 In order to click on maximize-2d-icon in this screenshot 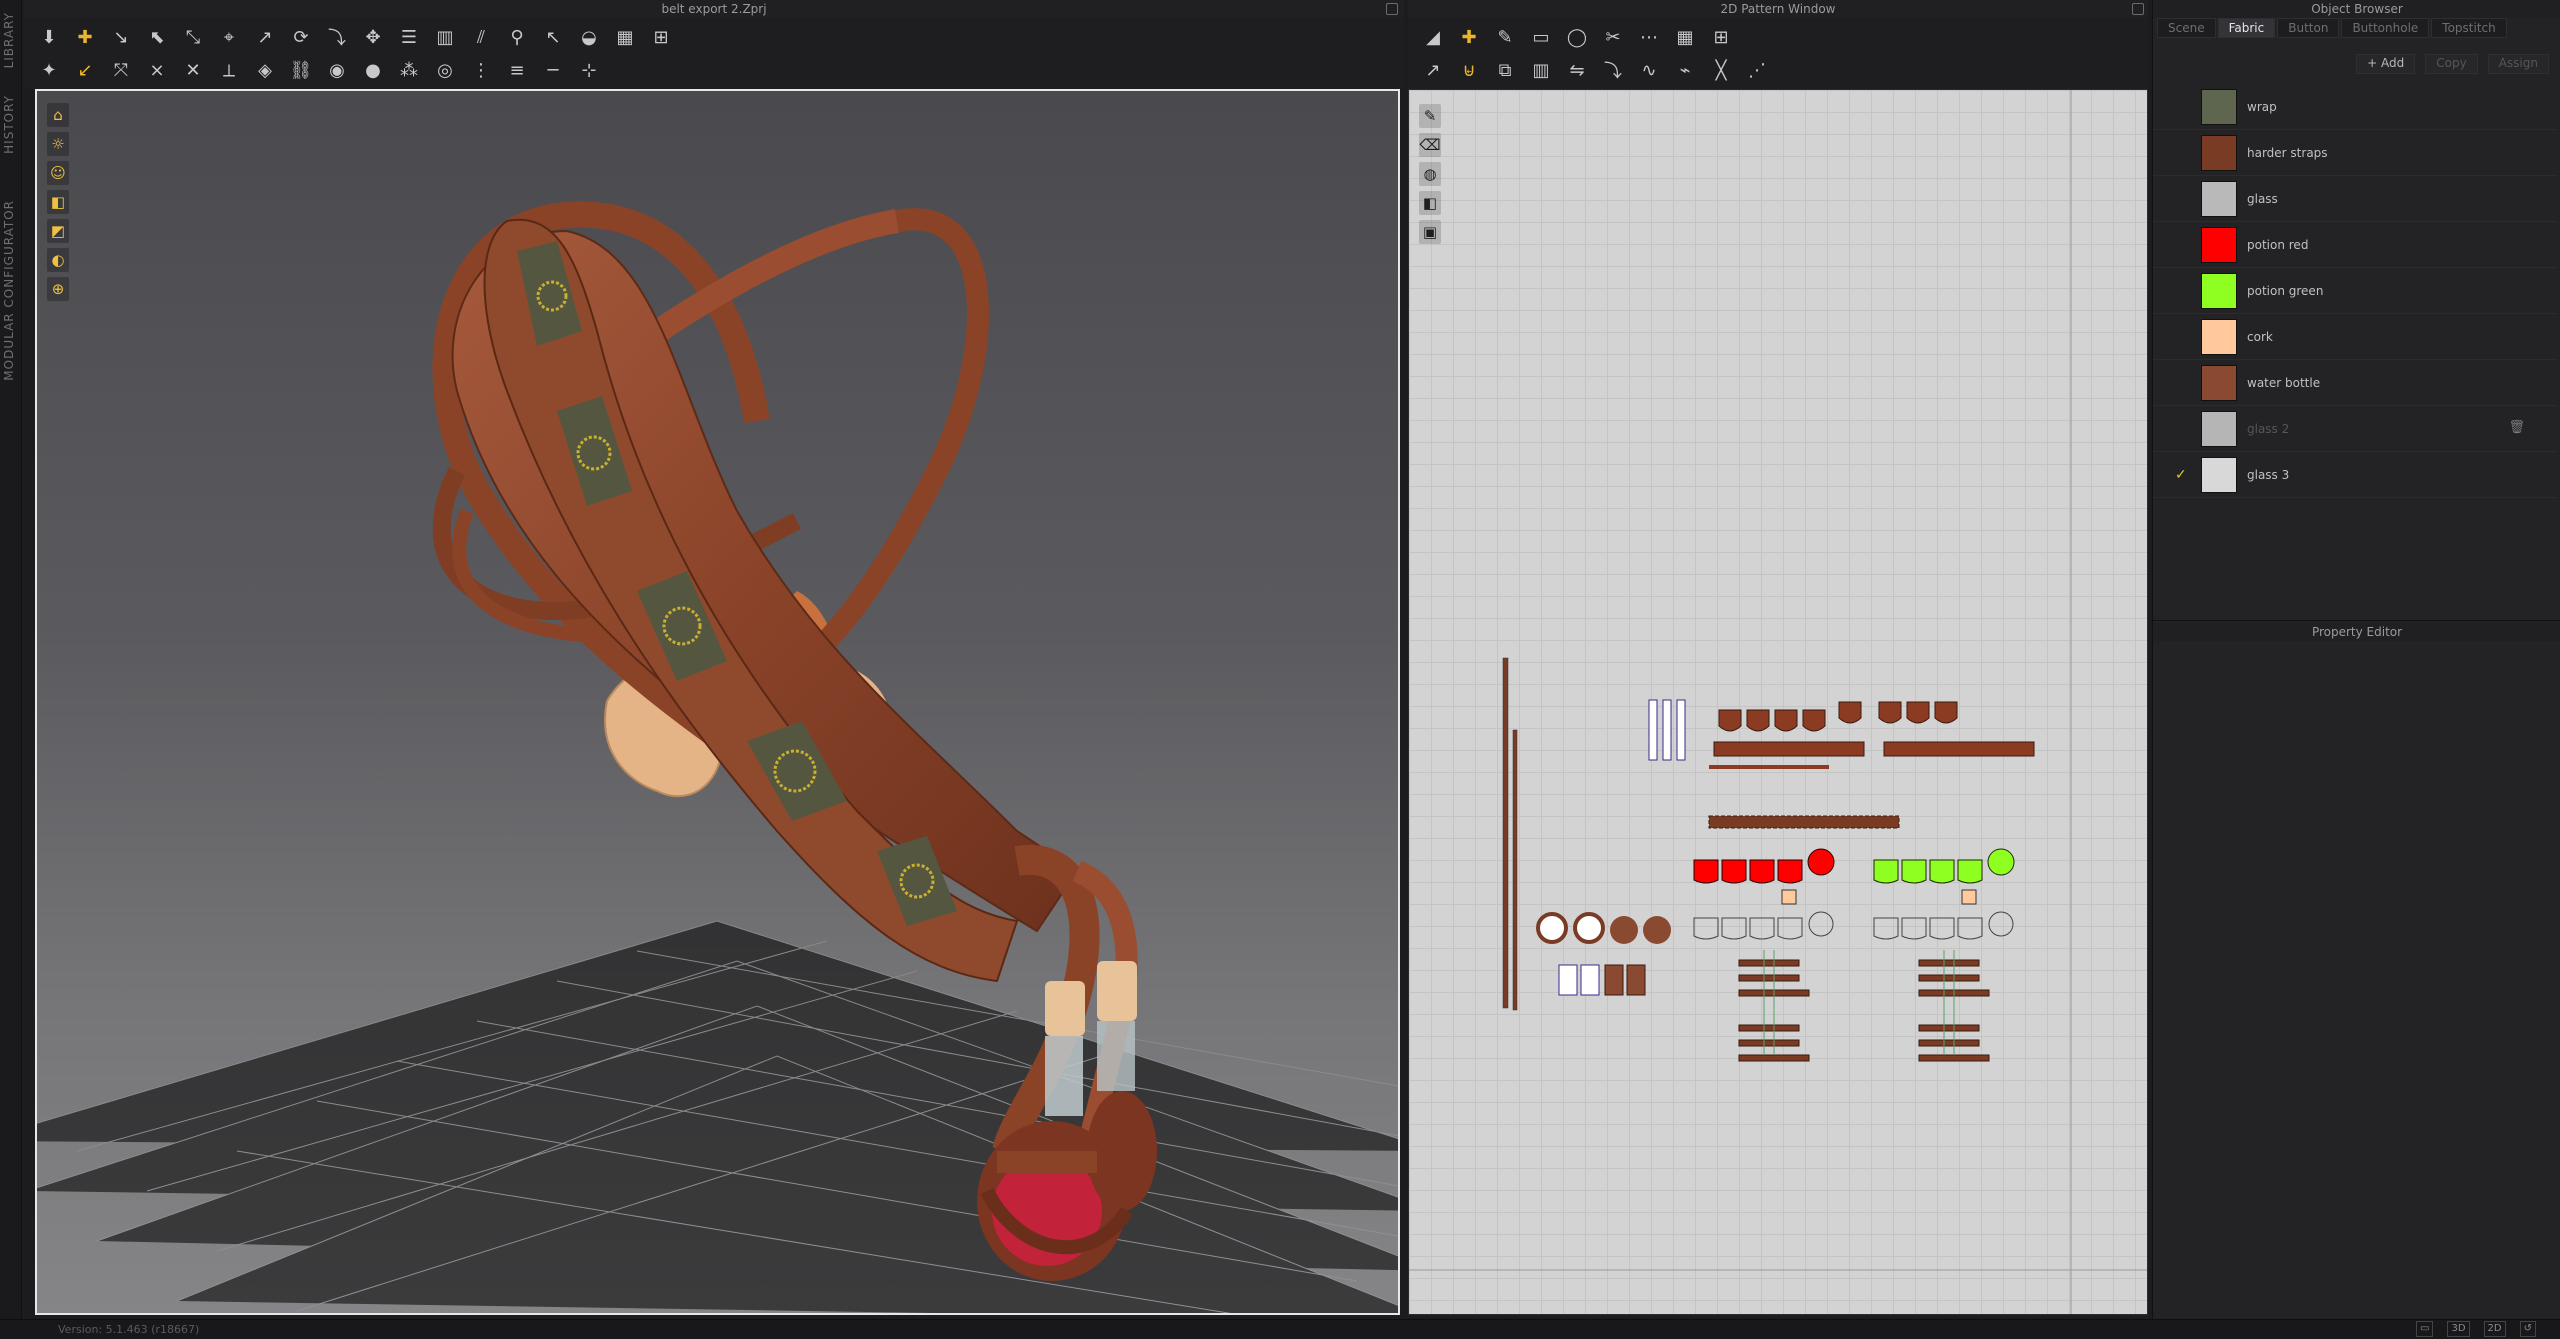, I will do `click(2138, 9)`.